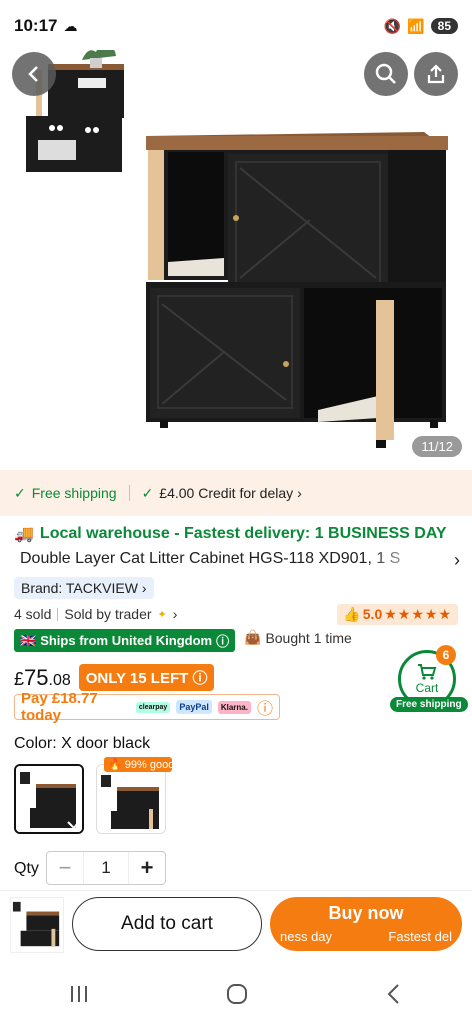 The height and width of the screenshot is (1024, 472). Describe the element at coordinates (444, 26) in the screenshot. I see `battery-indicator: 85` at that location.